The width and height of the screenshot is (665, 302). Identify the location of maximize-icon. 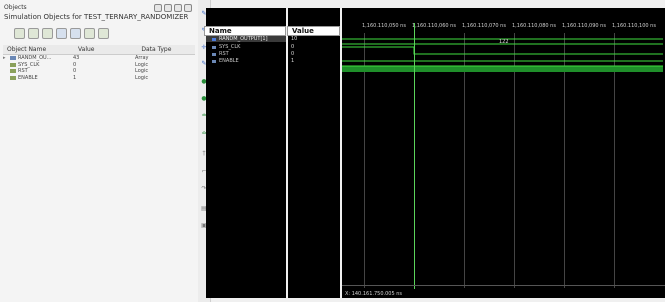
(178, 8).